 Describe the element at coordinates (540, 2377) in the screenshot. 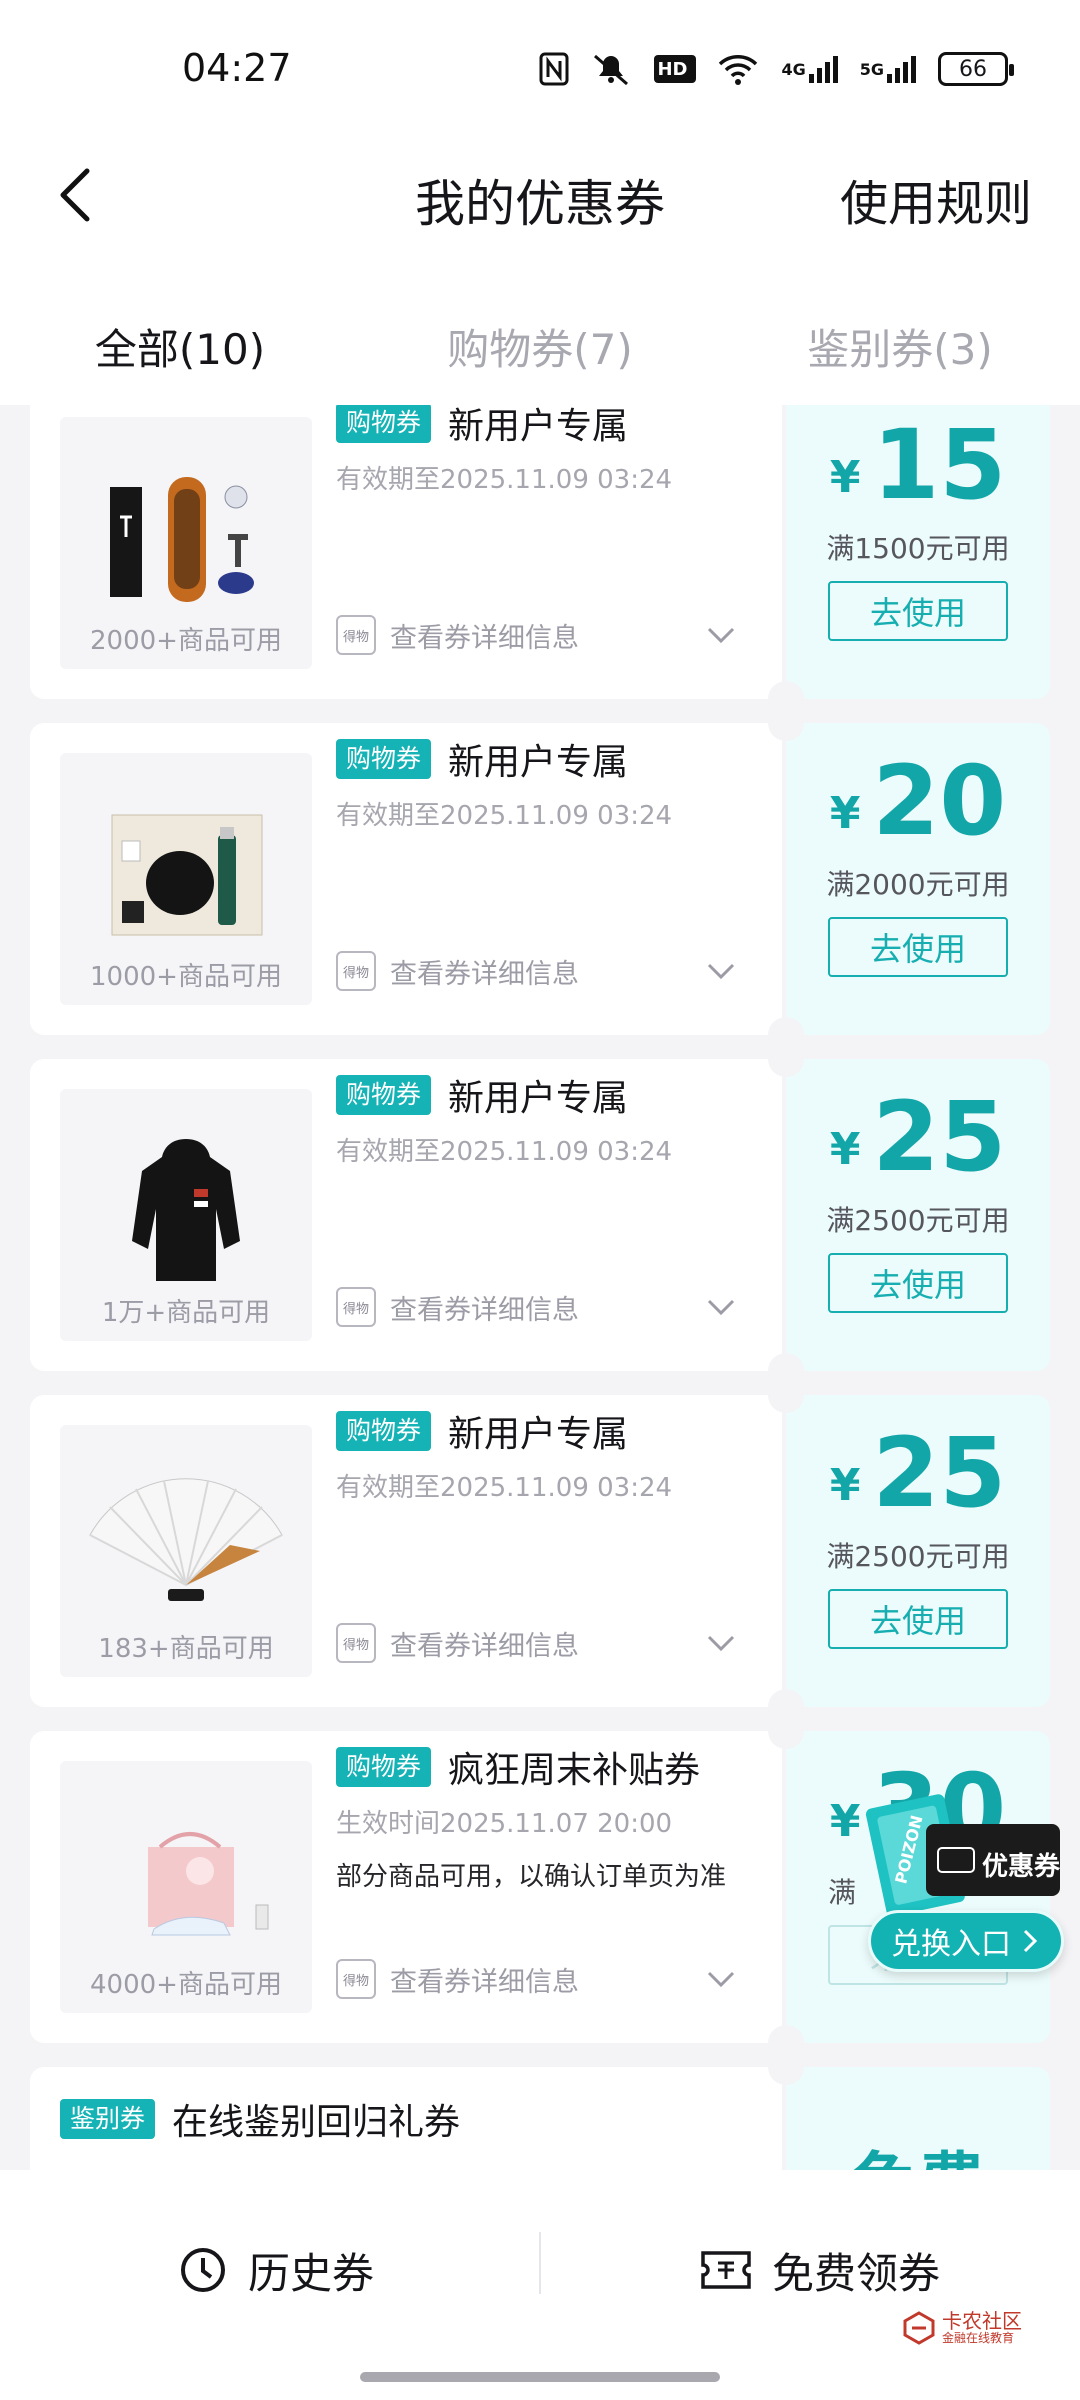

I see `home-indicator` at that location.